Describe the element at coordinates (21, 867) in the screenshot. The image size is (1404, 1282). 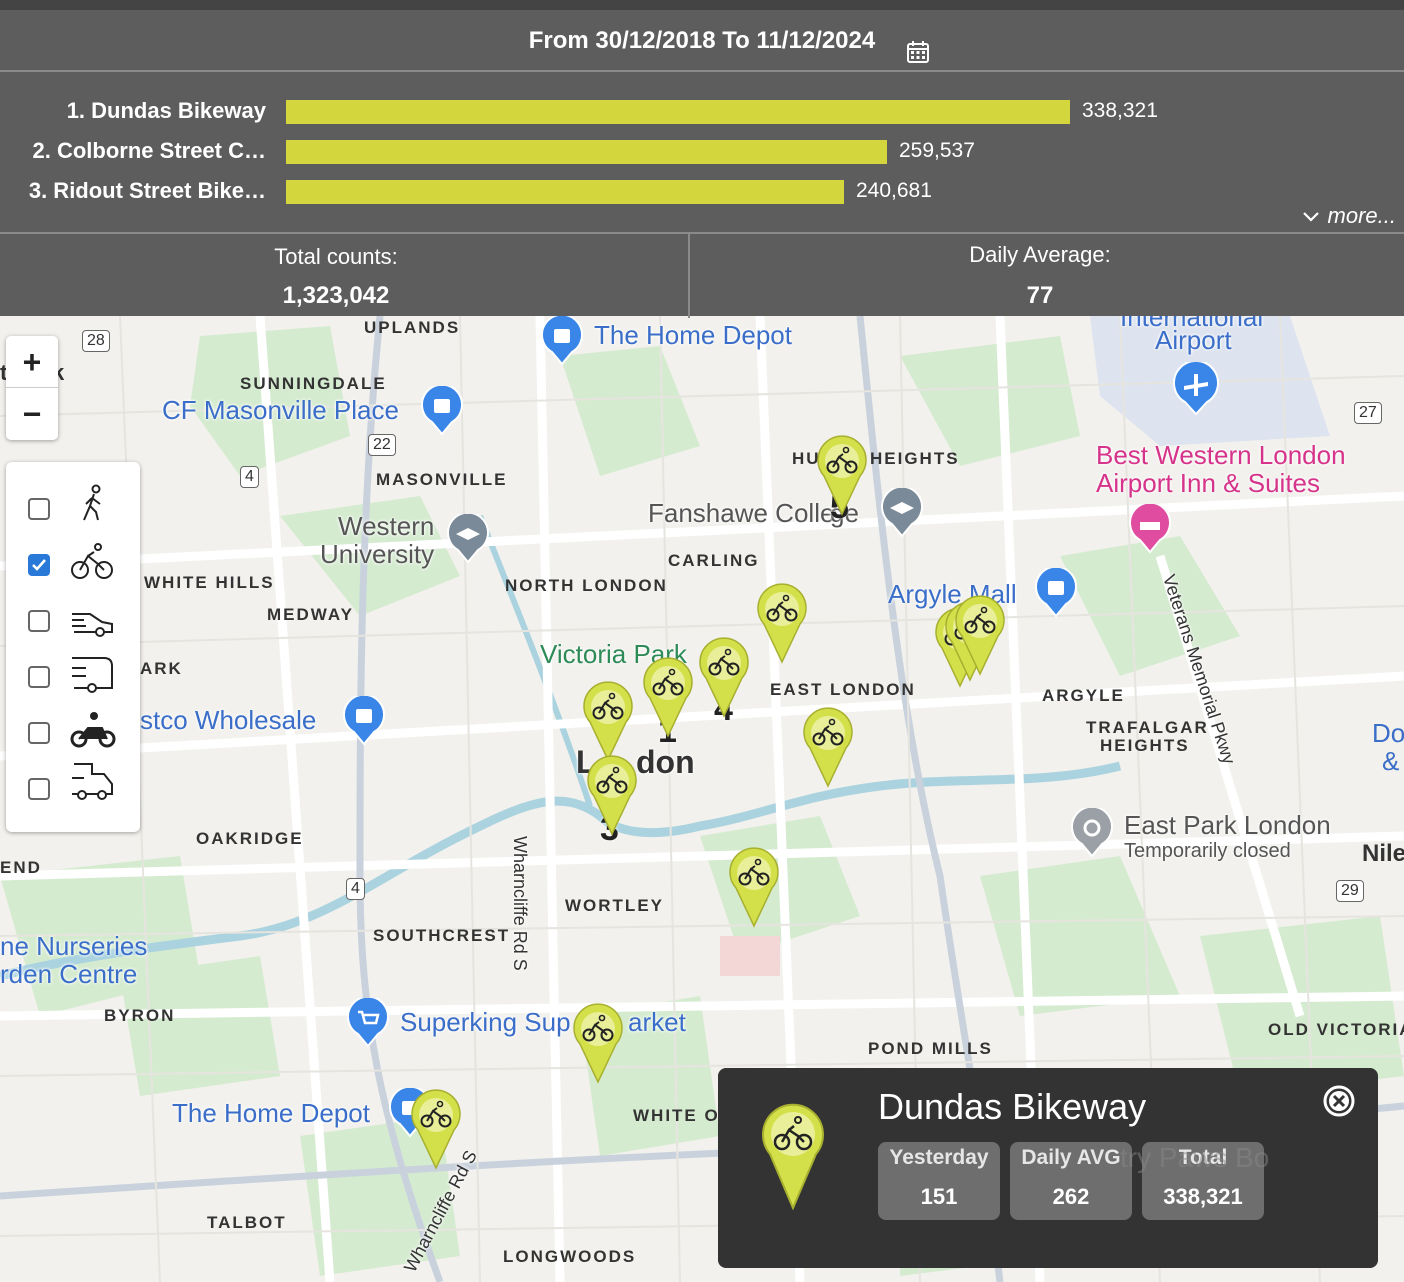
I see `area-label: END` at that location.